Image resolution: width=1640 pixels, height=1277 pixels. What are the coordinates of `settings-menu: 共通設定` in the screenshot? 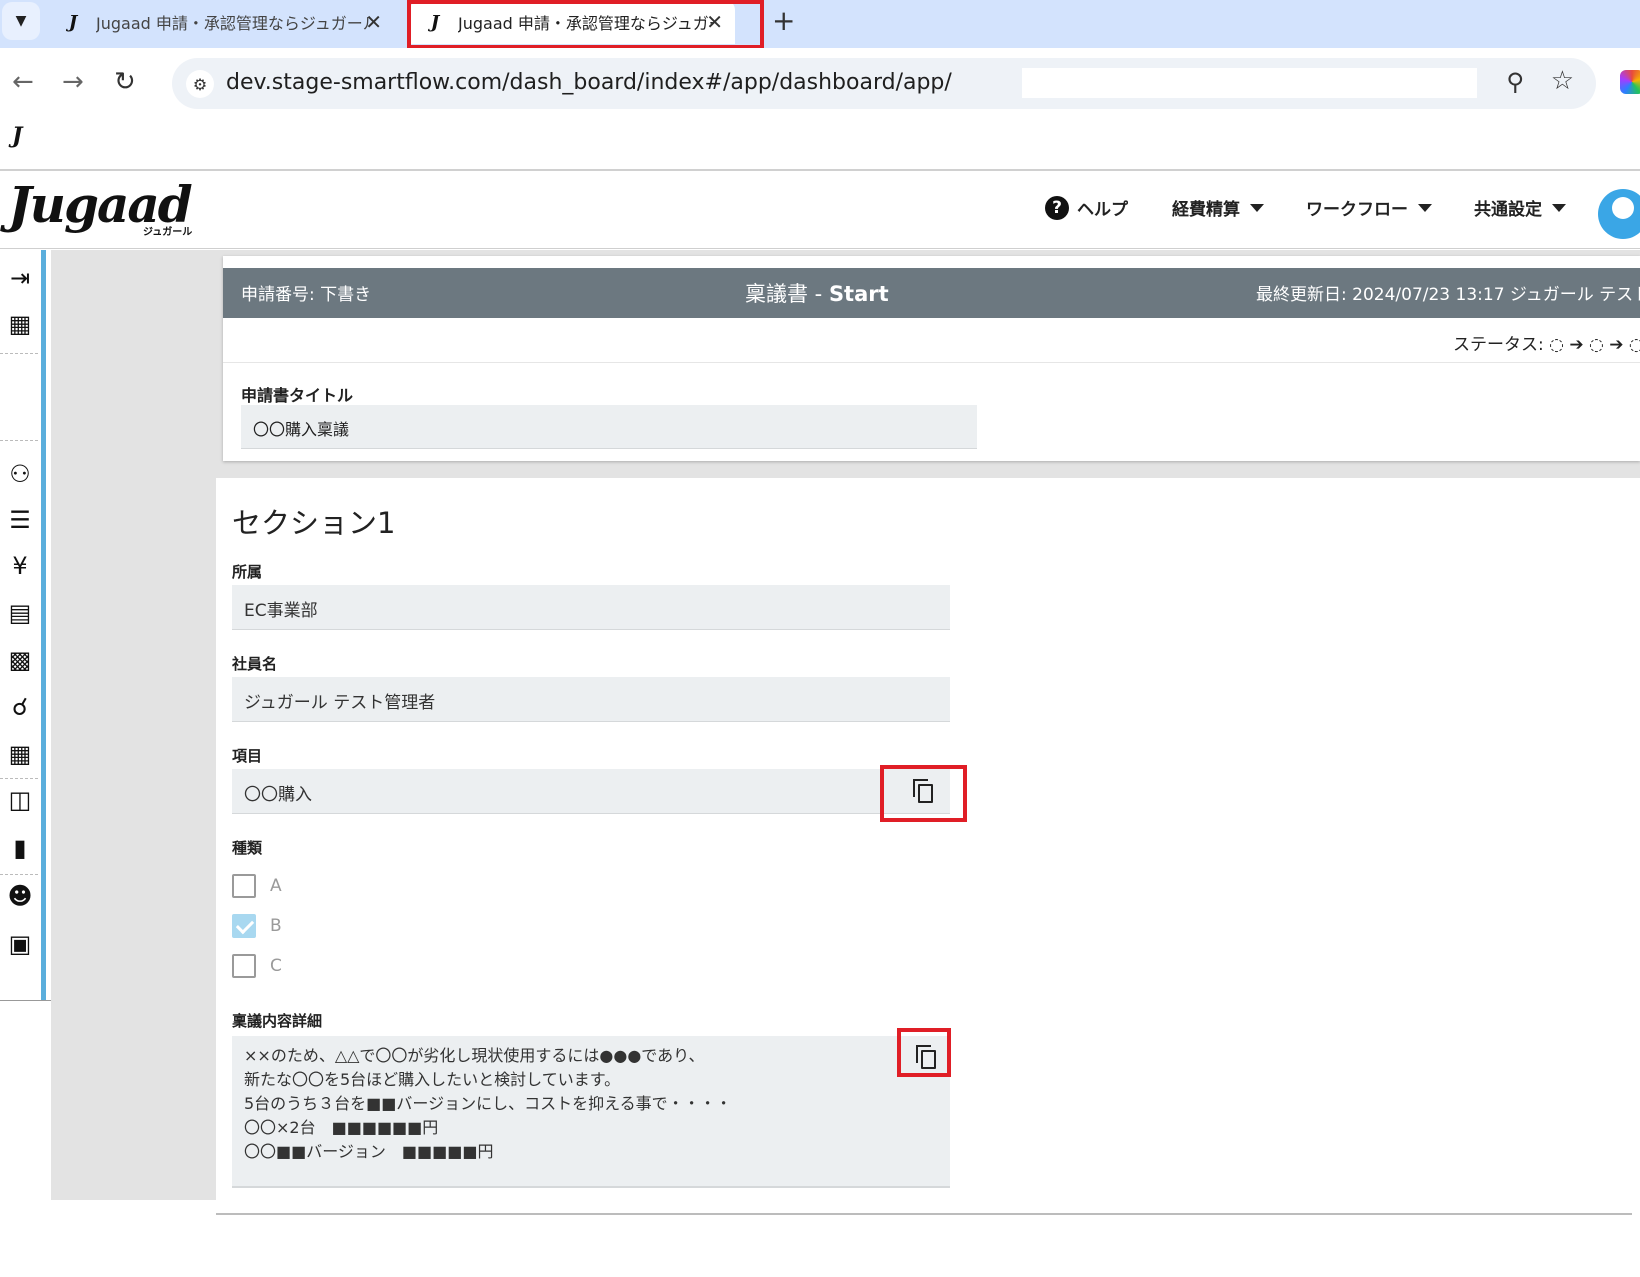 It's located at (1520, 207).